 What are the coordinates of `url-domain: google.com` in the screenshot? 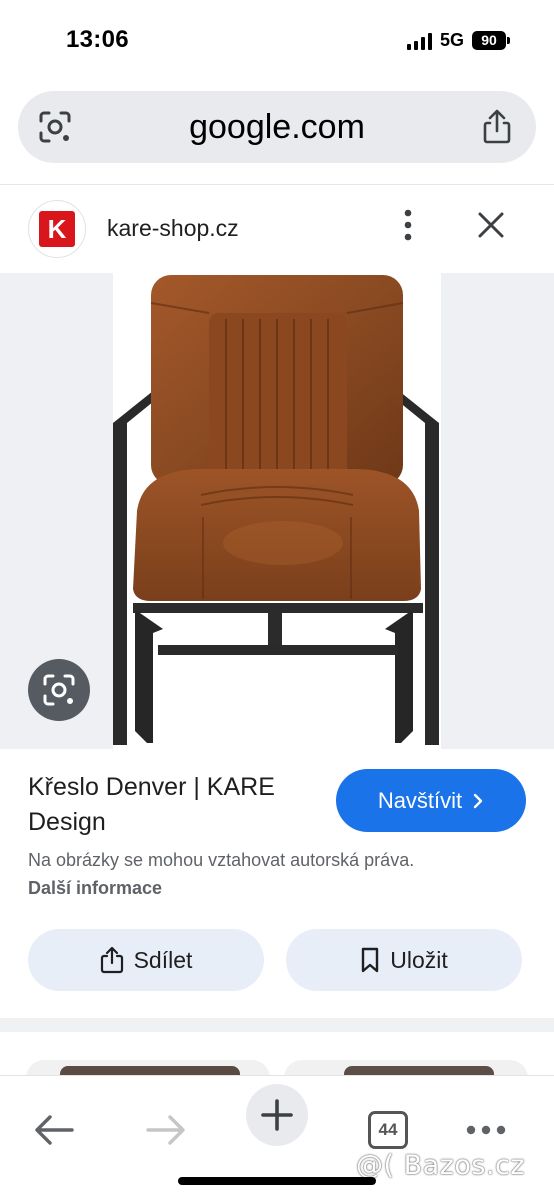 It's located at (277, 127).